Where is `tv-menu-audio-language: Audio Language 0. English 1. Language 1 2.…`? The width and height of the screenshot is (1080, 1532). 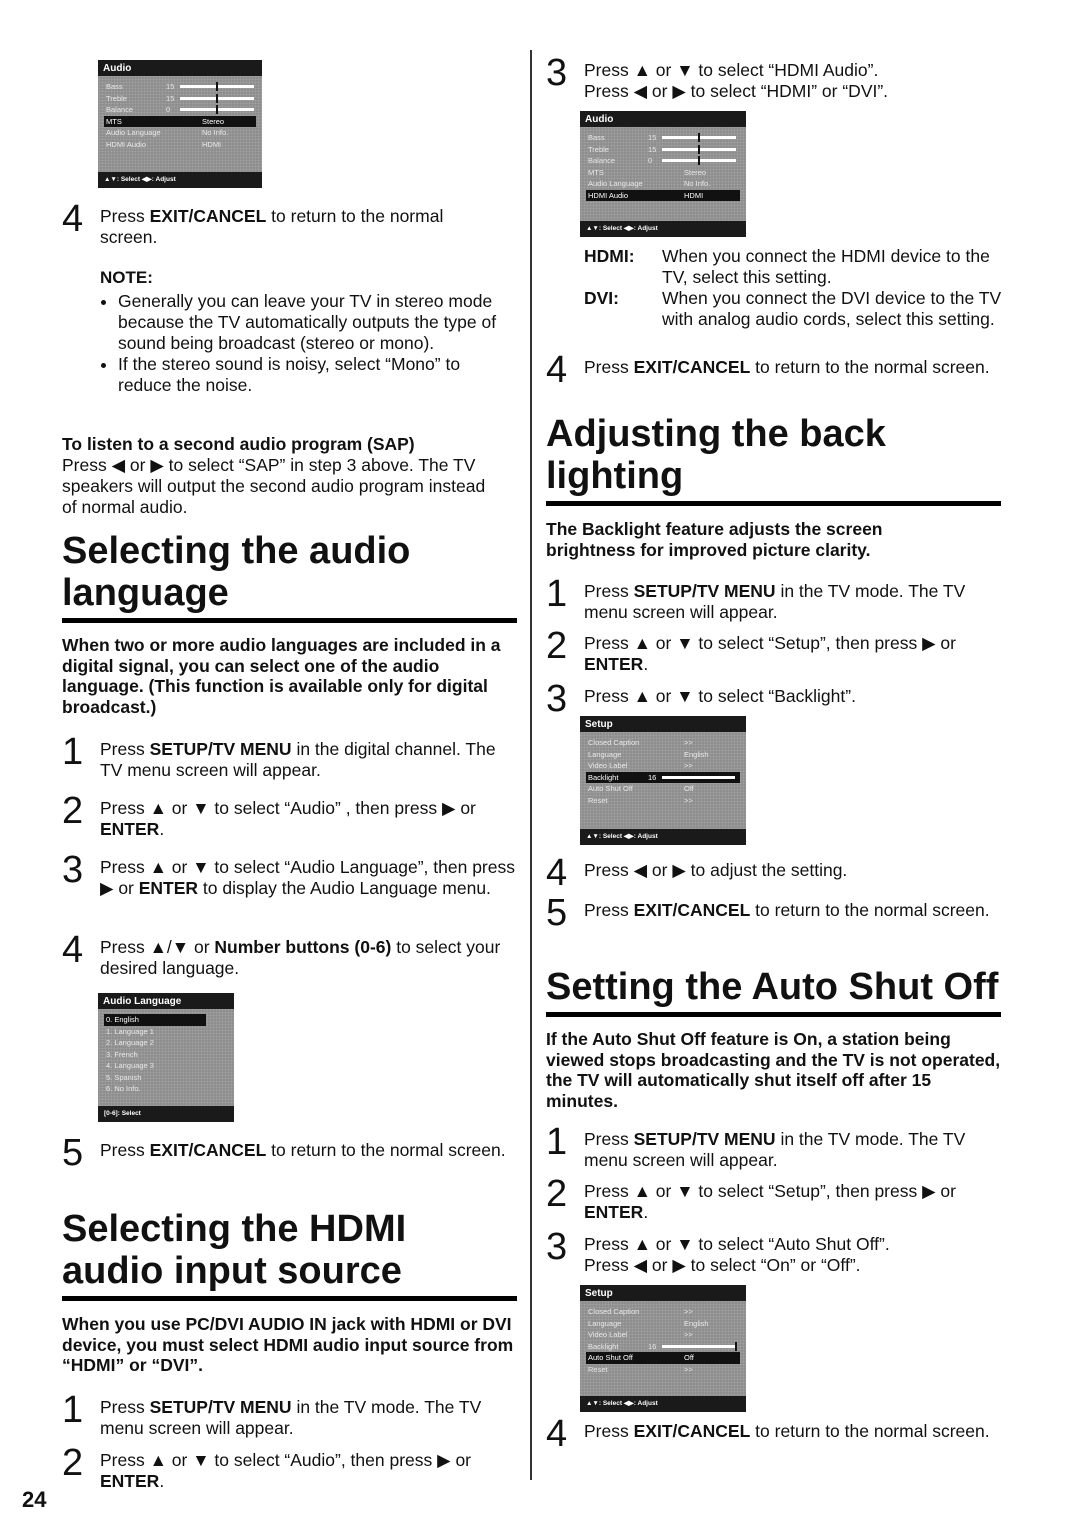 tv-menu-audio-language: Audio Language 0. English 1. Language 1 2.… is located at coordinates (166, 1057).